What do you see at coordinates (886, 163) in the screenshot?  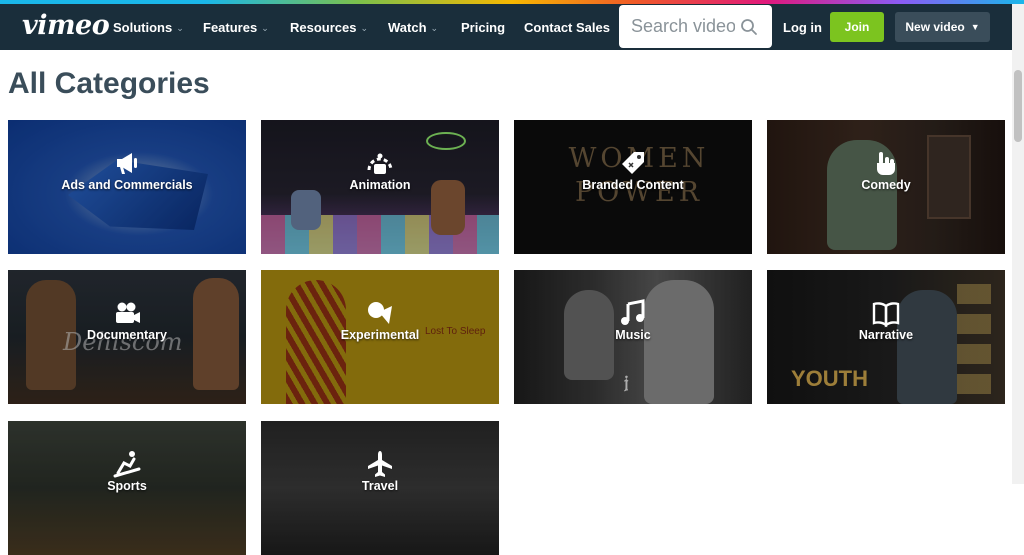 I see `comedy-hand-icon` at bounding box center [886, 163].